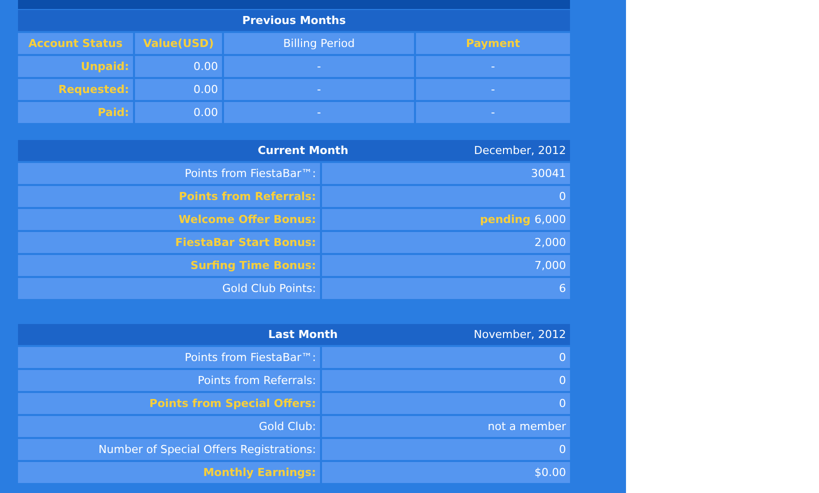  What do you see at coordinates (446, 472) in the screenshot?
I see `table-cell: $0.00` at bounding box center [446, 472].